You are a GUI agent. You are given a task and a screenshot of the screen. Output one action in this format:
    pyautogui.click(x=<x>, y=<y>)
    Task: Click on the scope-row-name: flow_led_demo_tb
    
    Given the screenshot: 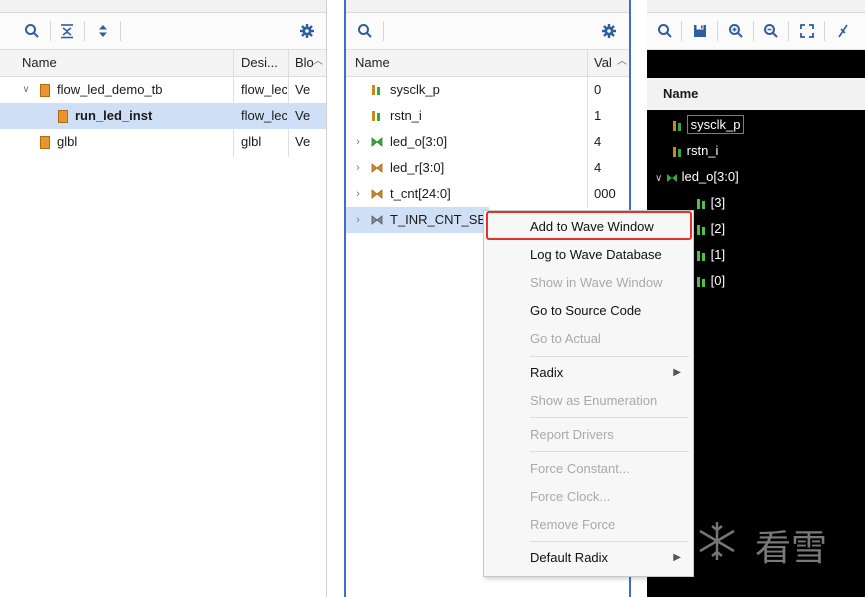 What is the action you would take?
    pyautogui.click(x=110, y=89)
    